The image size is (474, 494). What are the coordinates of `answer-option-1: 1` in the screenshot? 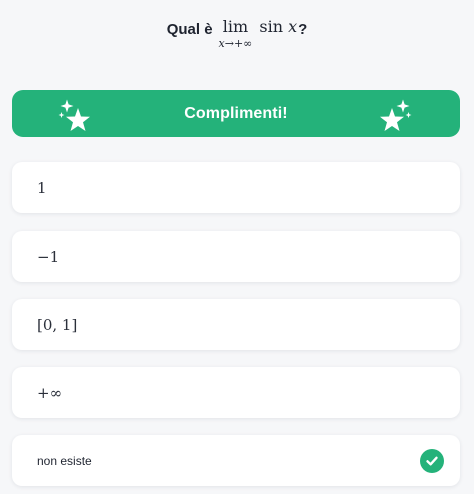 It's located at (236, 187).